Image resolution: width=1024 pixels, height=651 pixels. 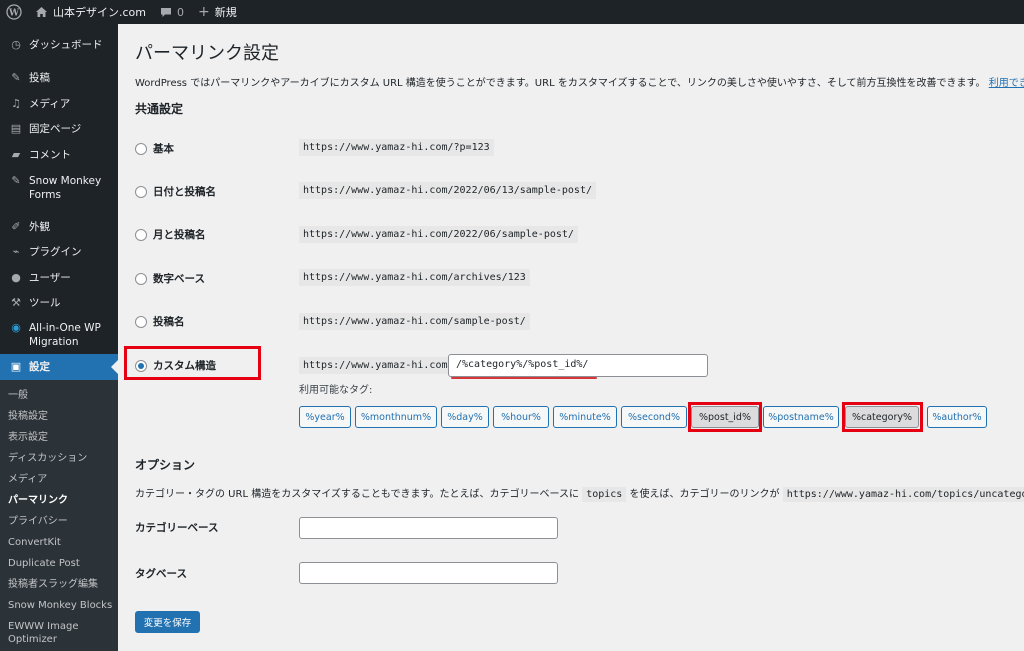 I want to click on permalink-option-post-name: 投稿名, so click(x=160, y=321).